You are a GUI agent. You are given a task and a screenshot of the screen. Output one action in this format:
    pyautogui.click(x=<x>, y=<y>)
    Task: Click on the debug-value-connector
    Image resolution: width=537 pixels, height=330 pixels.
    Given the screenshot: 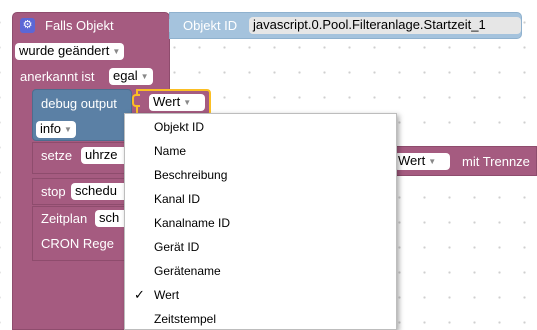 What is the action you would take?
    pyautogui.click(x=136, y=100)
    